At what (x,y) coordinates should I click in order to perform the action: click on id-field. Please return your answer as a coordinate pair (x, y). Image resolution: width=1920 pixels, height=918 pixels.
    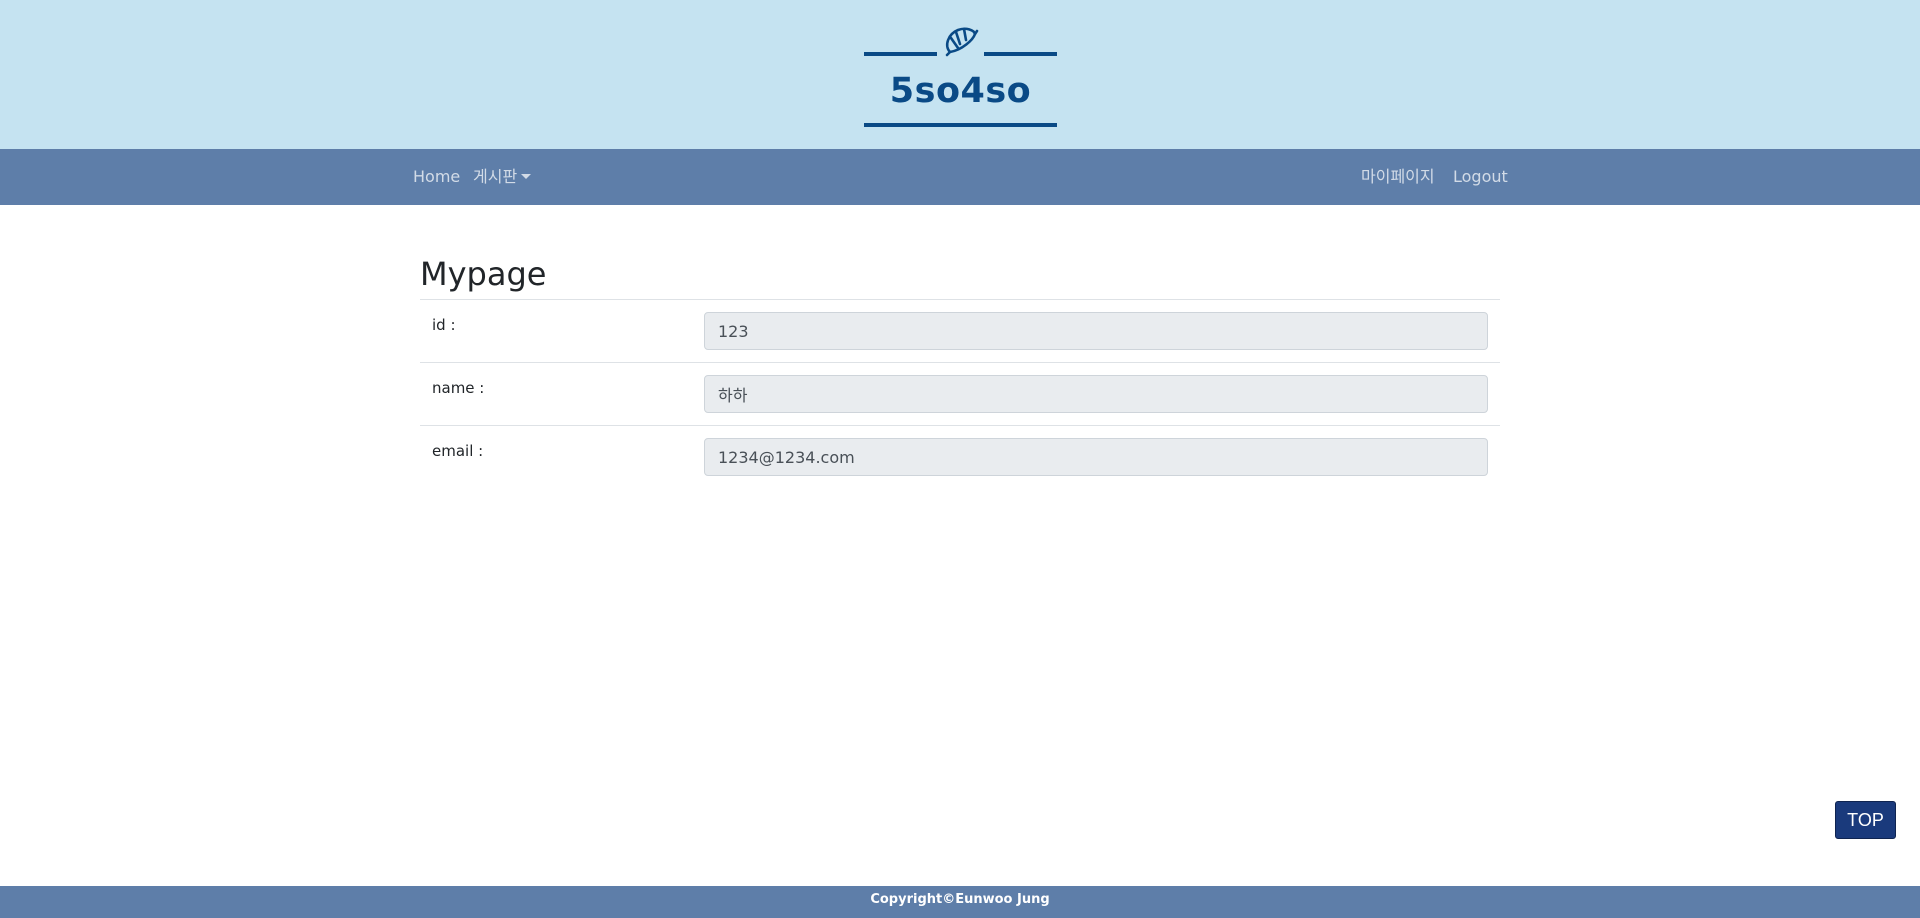
    Looking at the image, I should click on (1096, 331).